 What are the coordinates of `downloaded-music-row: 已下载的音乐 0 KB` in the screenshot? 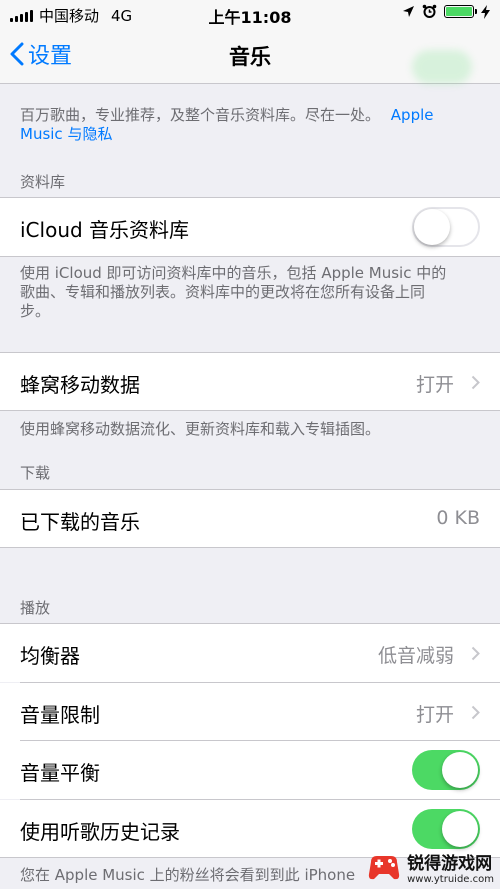 It's located at (250, 519).